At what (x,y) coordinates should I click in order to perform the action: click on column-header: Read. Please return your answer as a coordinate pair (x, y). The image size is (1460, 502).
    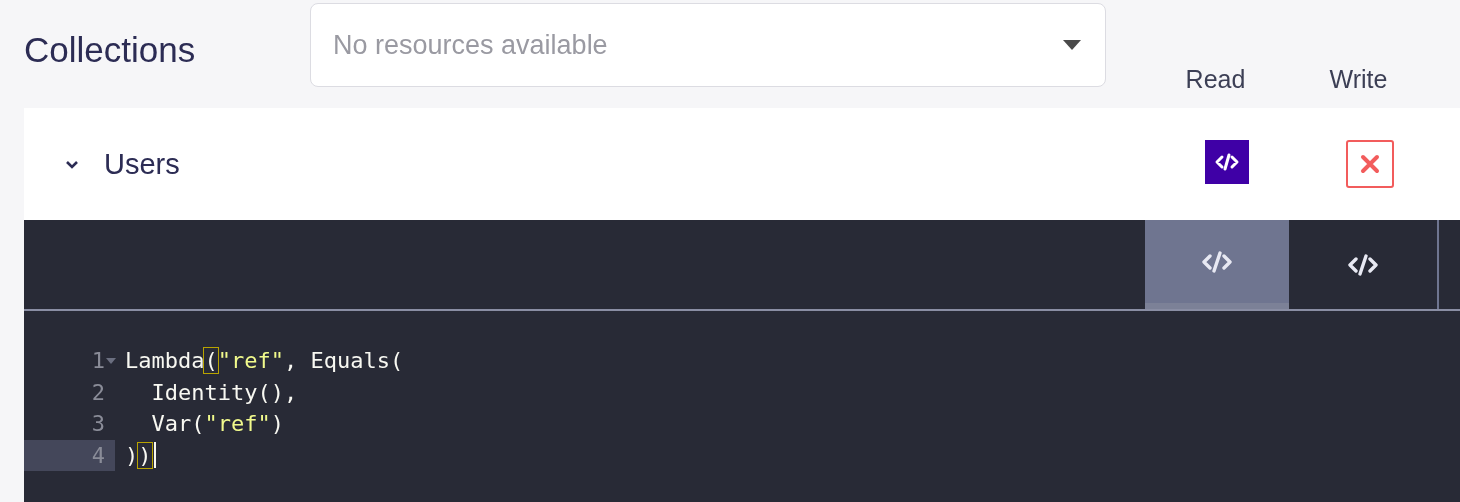
    Looking at the image, I should click on (1215, 79).